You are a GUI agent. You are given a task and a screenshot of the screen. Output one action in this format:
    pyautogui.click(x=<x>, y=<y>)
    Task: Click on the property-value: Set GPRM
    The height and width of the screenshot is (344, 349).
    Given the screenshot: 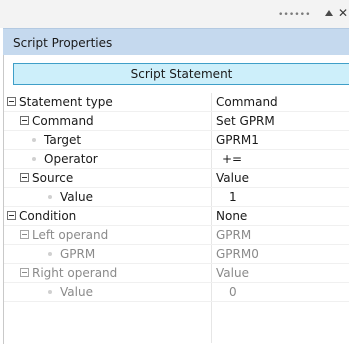 What is the action you would take?
    pyautogui.click(x=245, y=121)
    